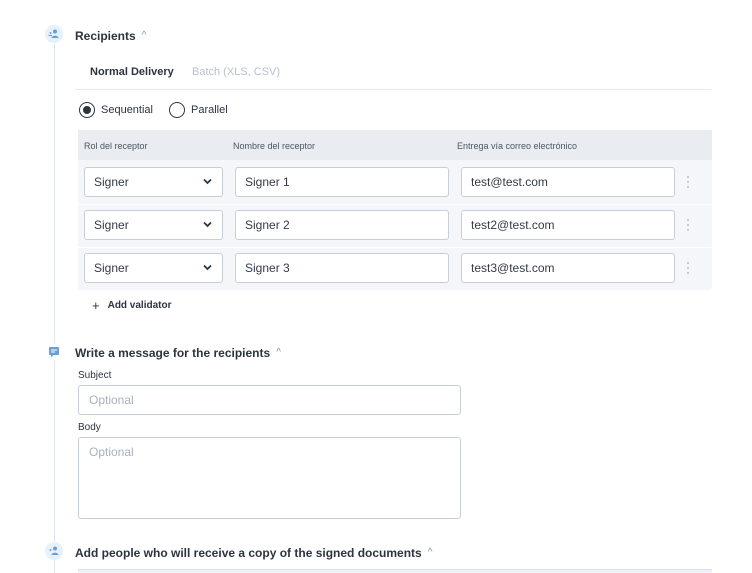 The width and height of the screenshot is (752, 573). What do you see at coordinates (509, 182) in the screenshot?
I see `recipient-email-value: test@test.com` at bounding box center [509, 182].